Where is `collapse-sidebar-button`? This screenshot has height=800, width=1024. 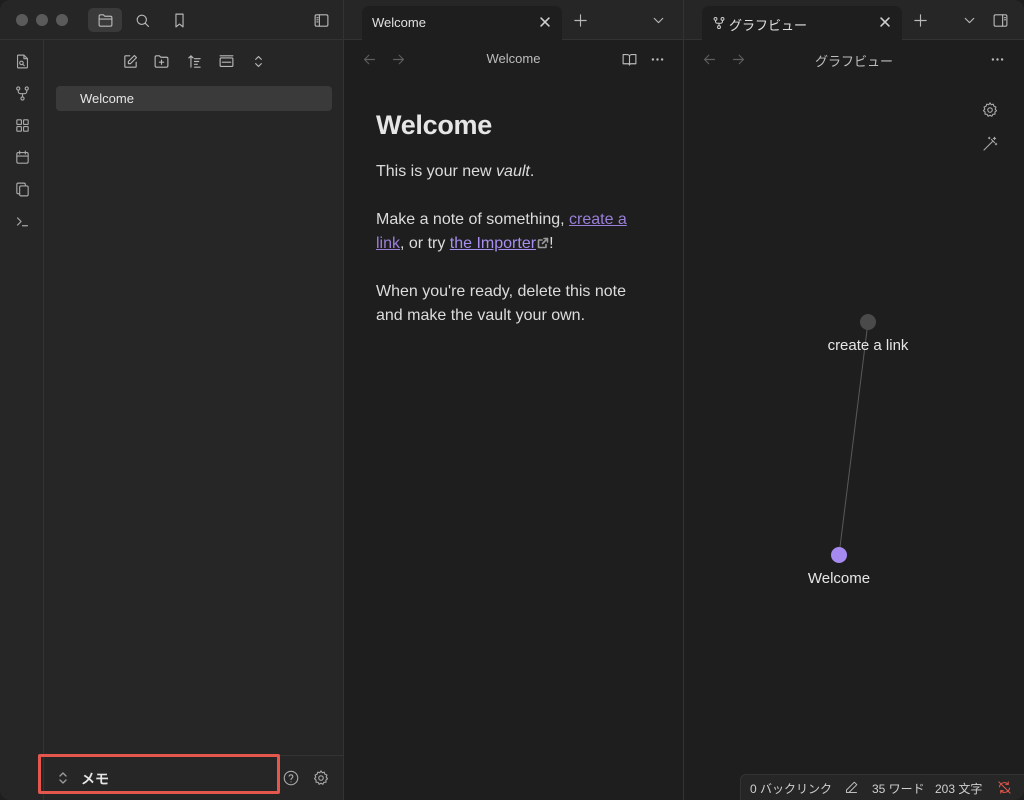 collapse-sidebar-button is located at coordinates (321, 20).